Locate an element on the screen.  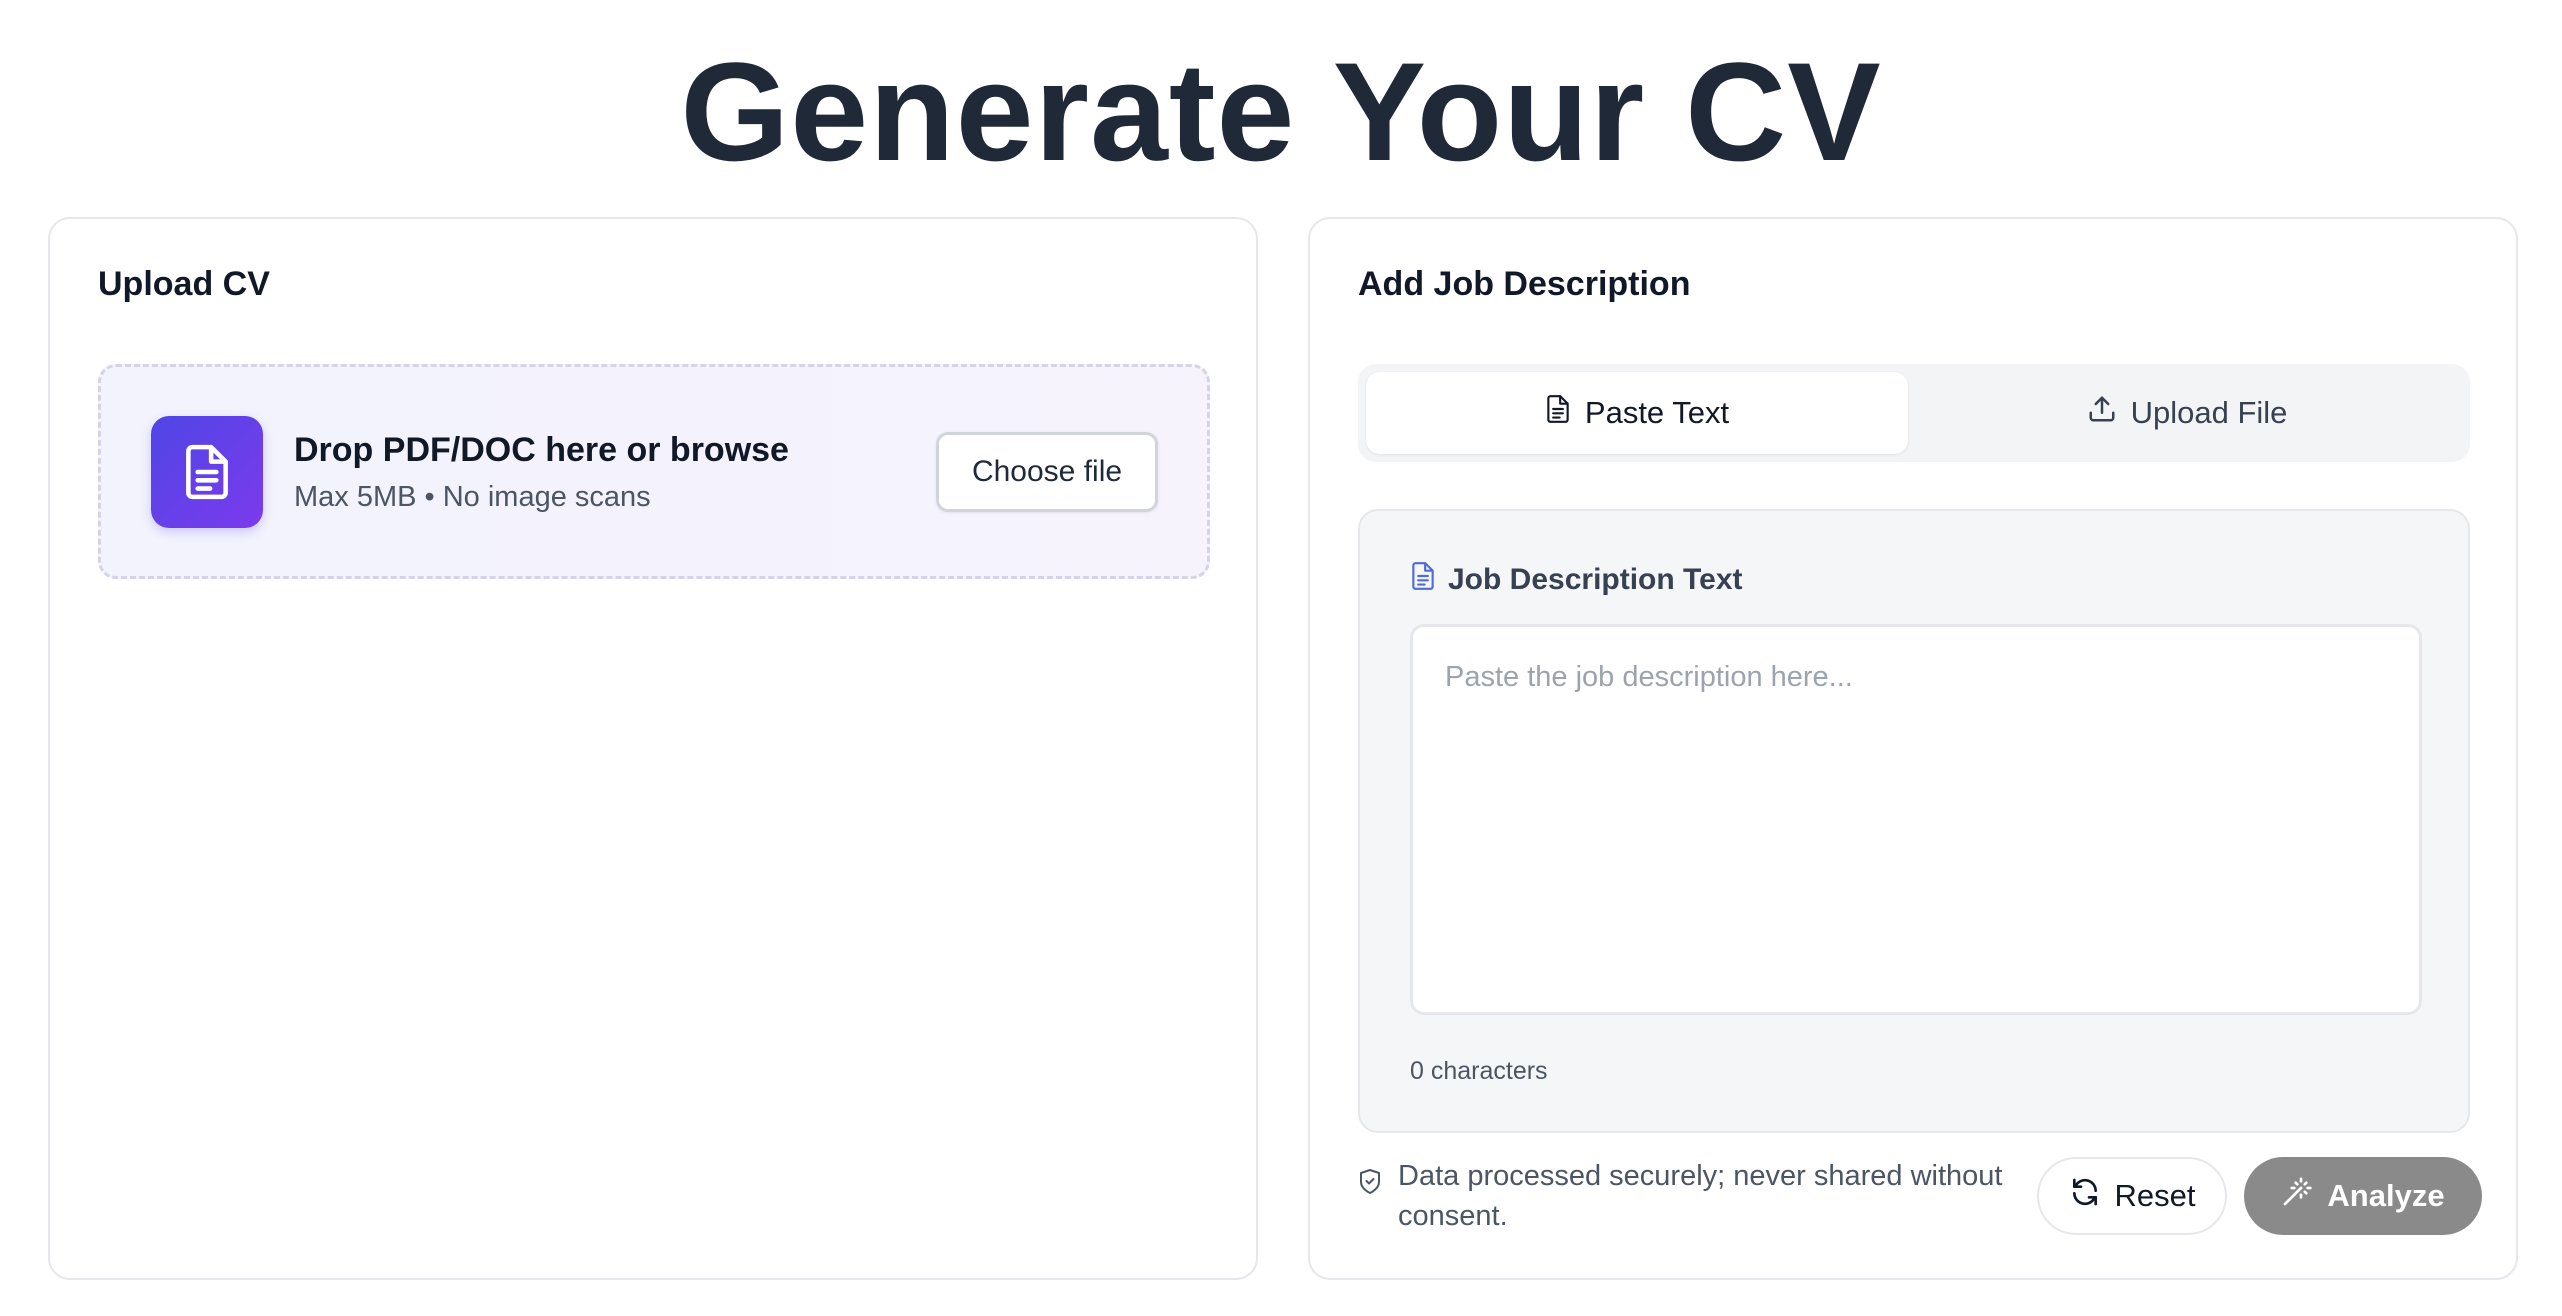
tab-upload-file-label: Upload File is located at coordinates (2209, 412).